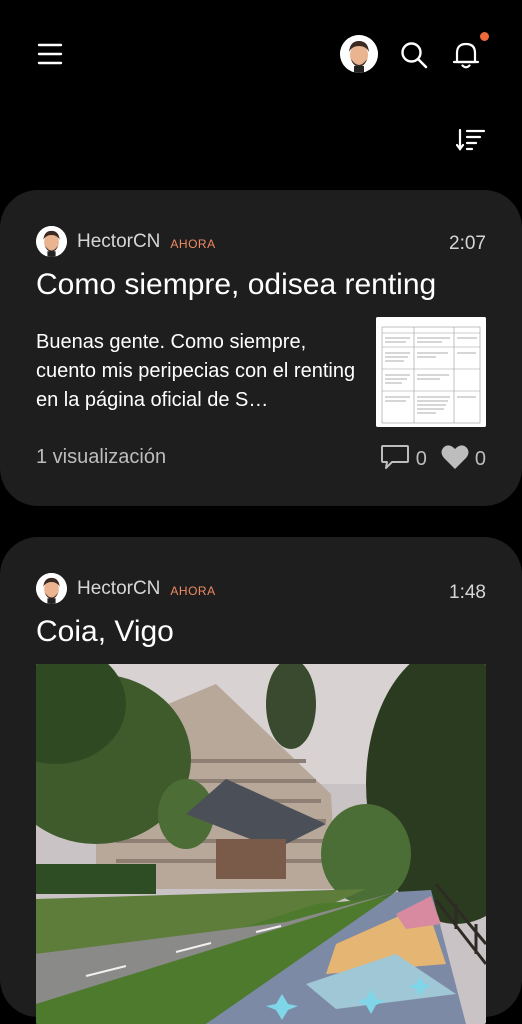 The width and height of the screenshot is (522, 1024). What do you see at coordinates (359, 54) in the screenshot?
I see `user-avatar` at bounding box center [359, 54].